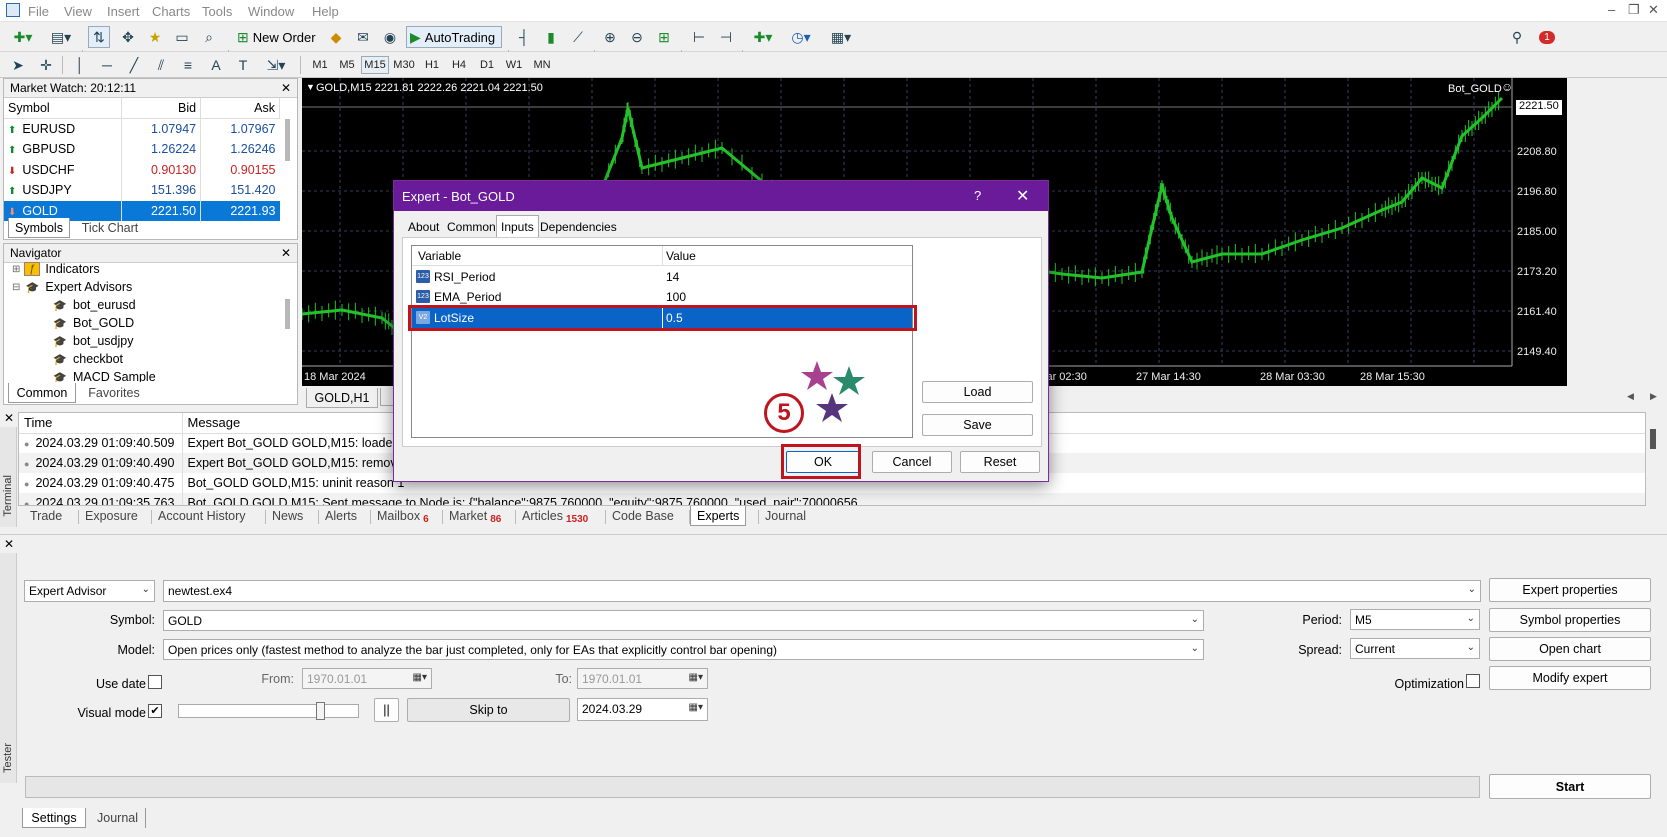  Describe the element at coordinates (341, 516) in the screenshot. I see `terminal-tab-alerts: Alerts` at that location.